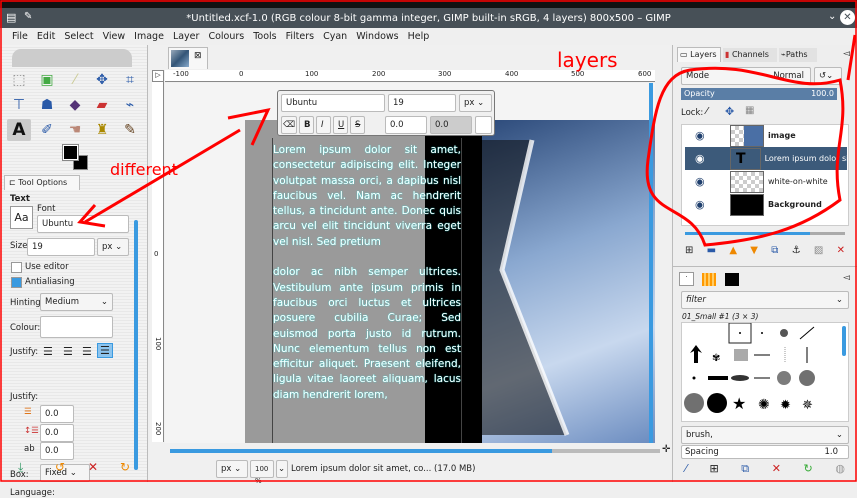 The image size is (857, 498). Describe the element at coordinates (83, 224) in the screenshot. I see `font-input: Ubuntu` at that location.